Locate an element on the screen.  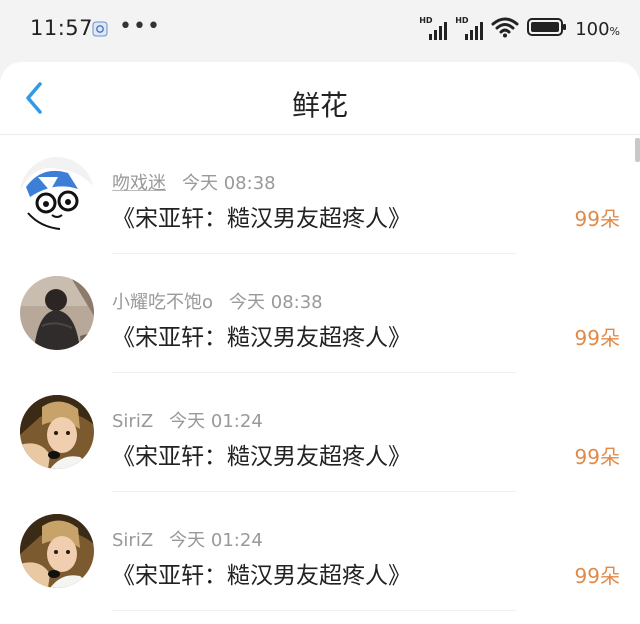
status-indicators: HD HD 100% is located at coordinates (519, 29).